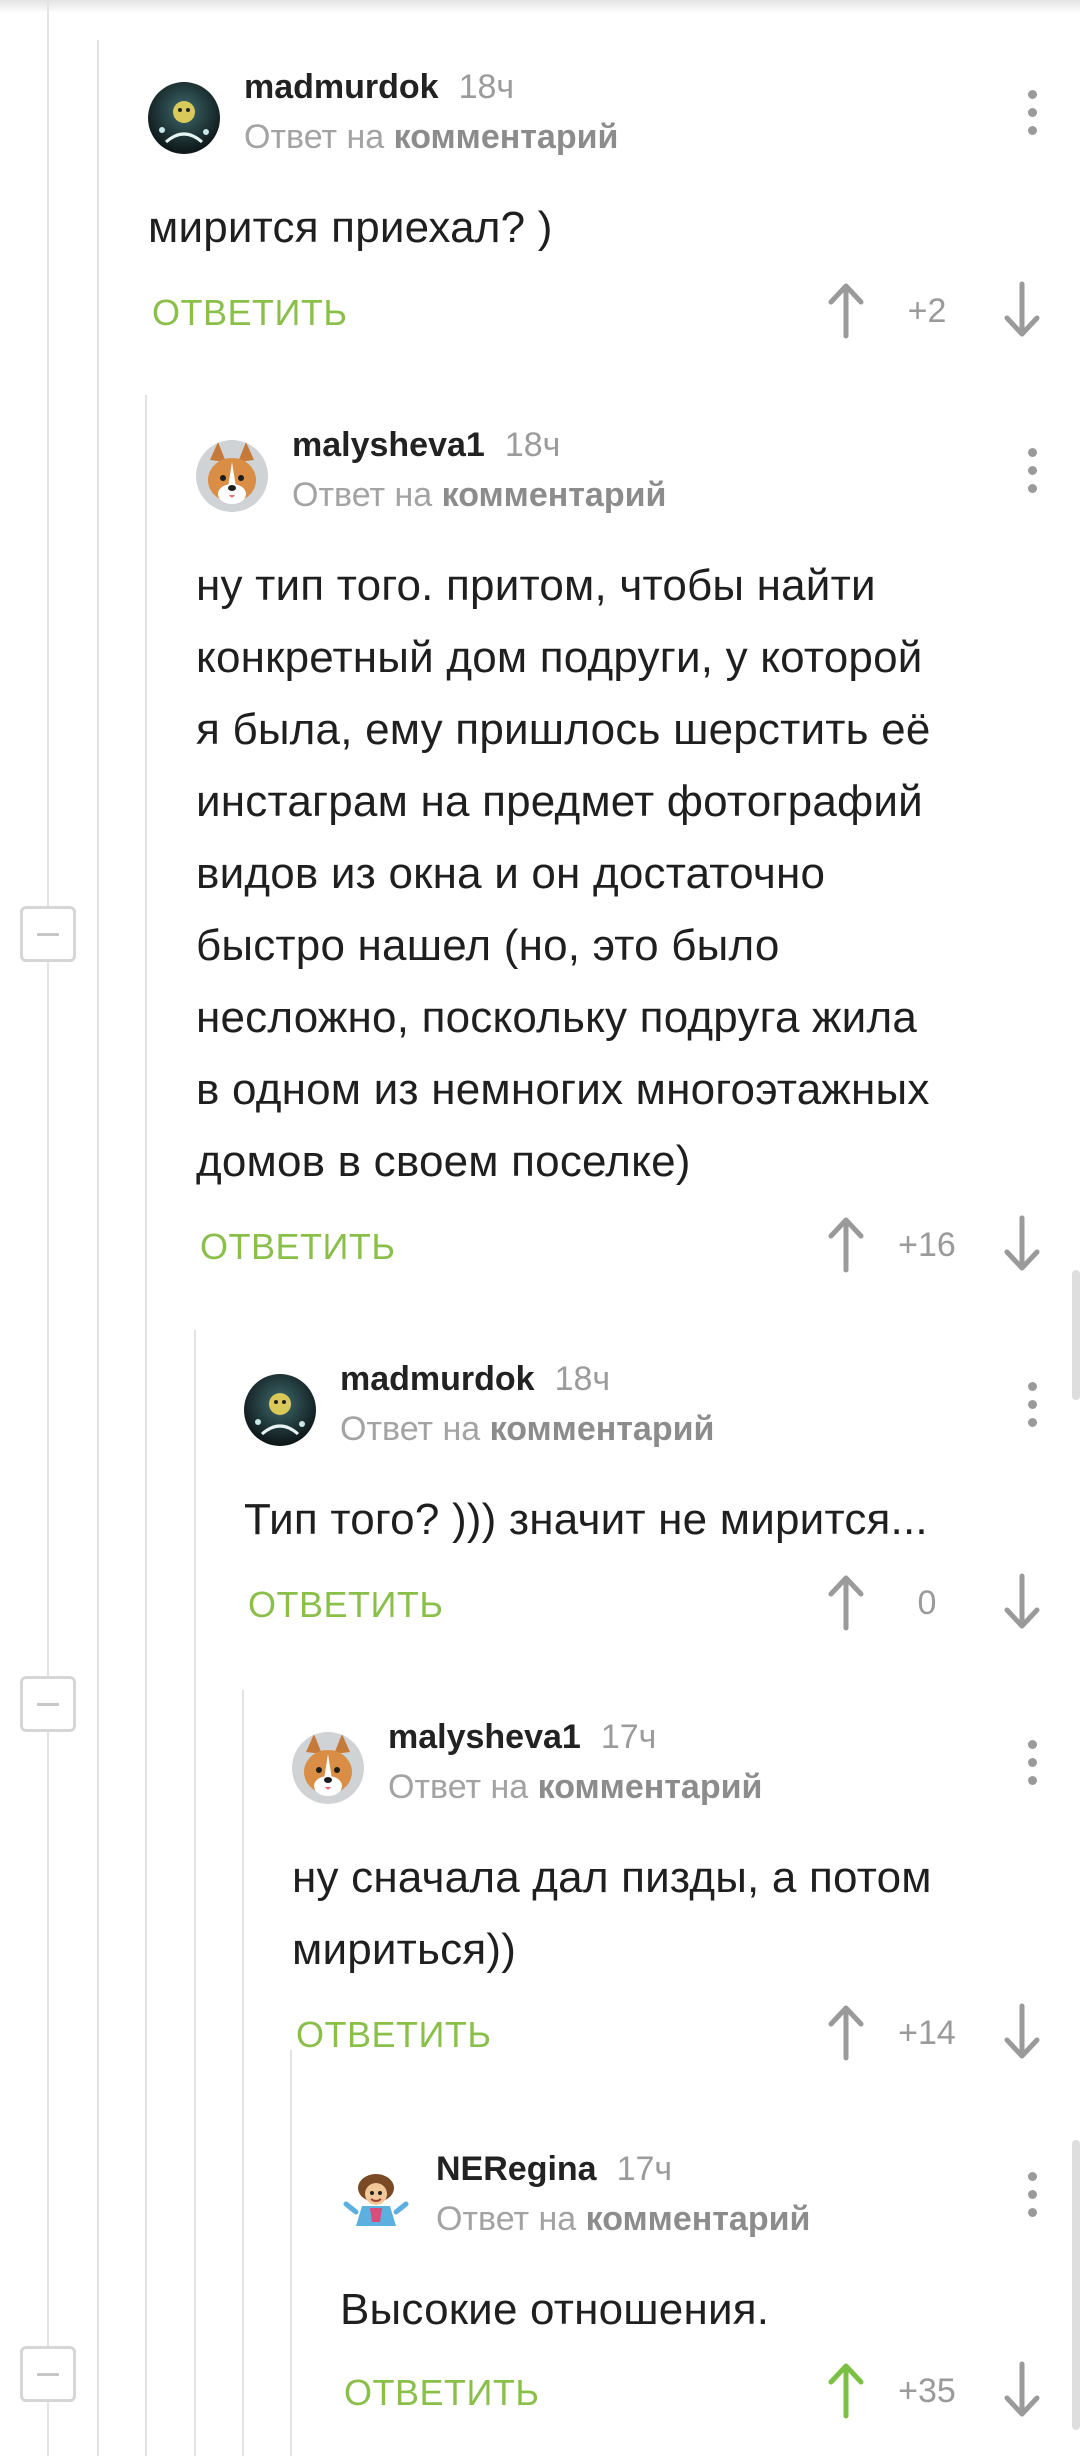 This screenshot has height=2456, width=1080. I want to click on top-shadow, so click(540, 7).